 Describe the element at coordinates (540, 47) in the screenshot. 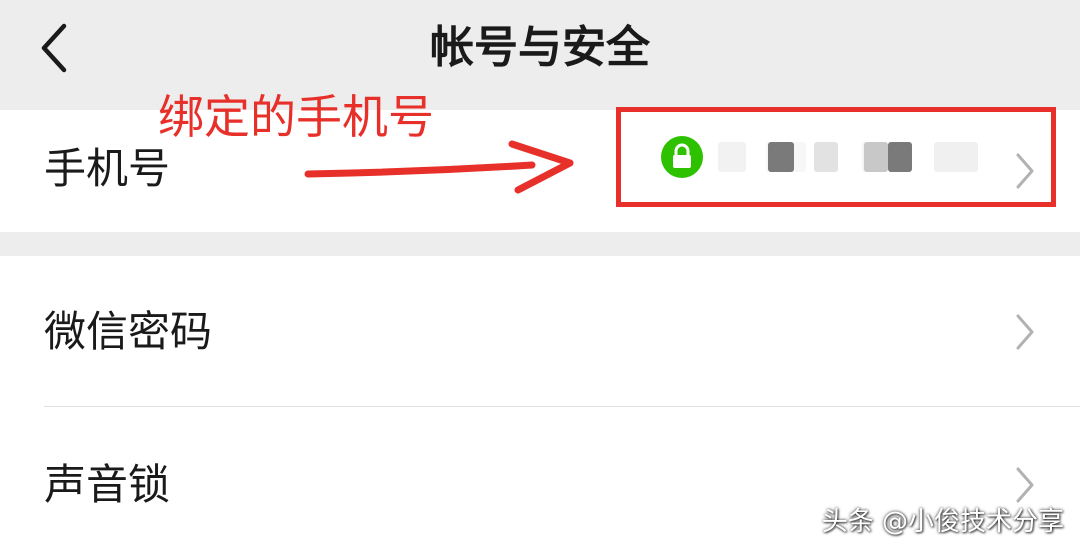

I see `page-title: 帐号与安全` at that location.